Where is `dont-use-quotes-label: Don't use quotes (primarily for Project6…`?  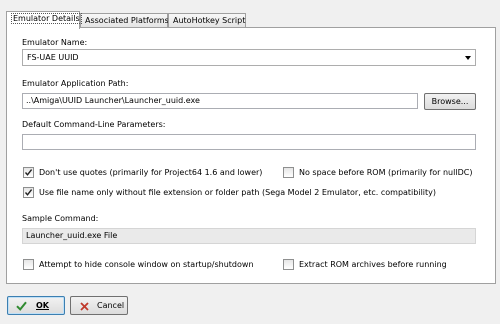 dont-use-quotes-label: Don't use quotes (primarily for Project6… is located at coordinates (151, 172).